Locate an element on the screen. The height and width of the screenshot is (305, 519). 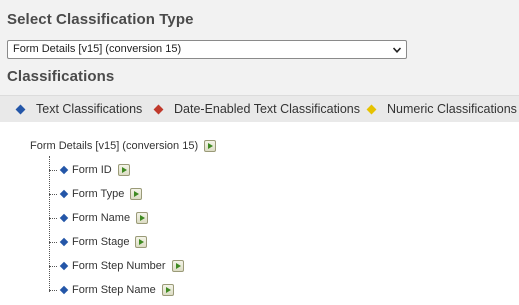
tree-node-label: Form ID is located at coordinates (92, 170).